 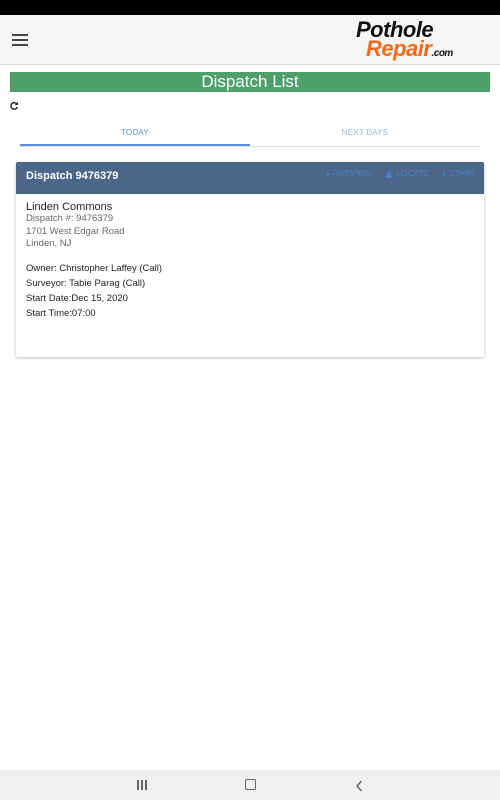 I want to click on start-time: Start Time:07:00, so click(x=61, y=314).